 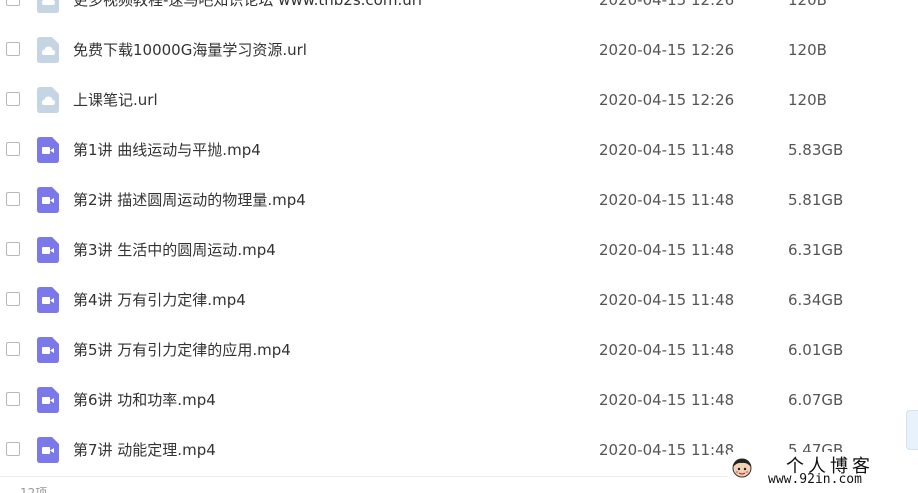 What do you see at coordinates (144, 400) in the screenshot?
I see `file-name: 第6讲 功和功率.mp4` at bounding box center [144, 400].